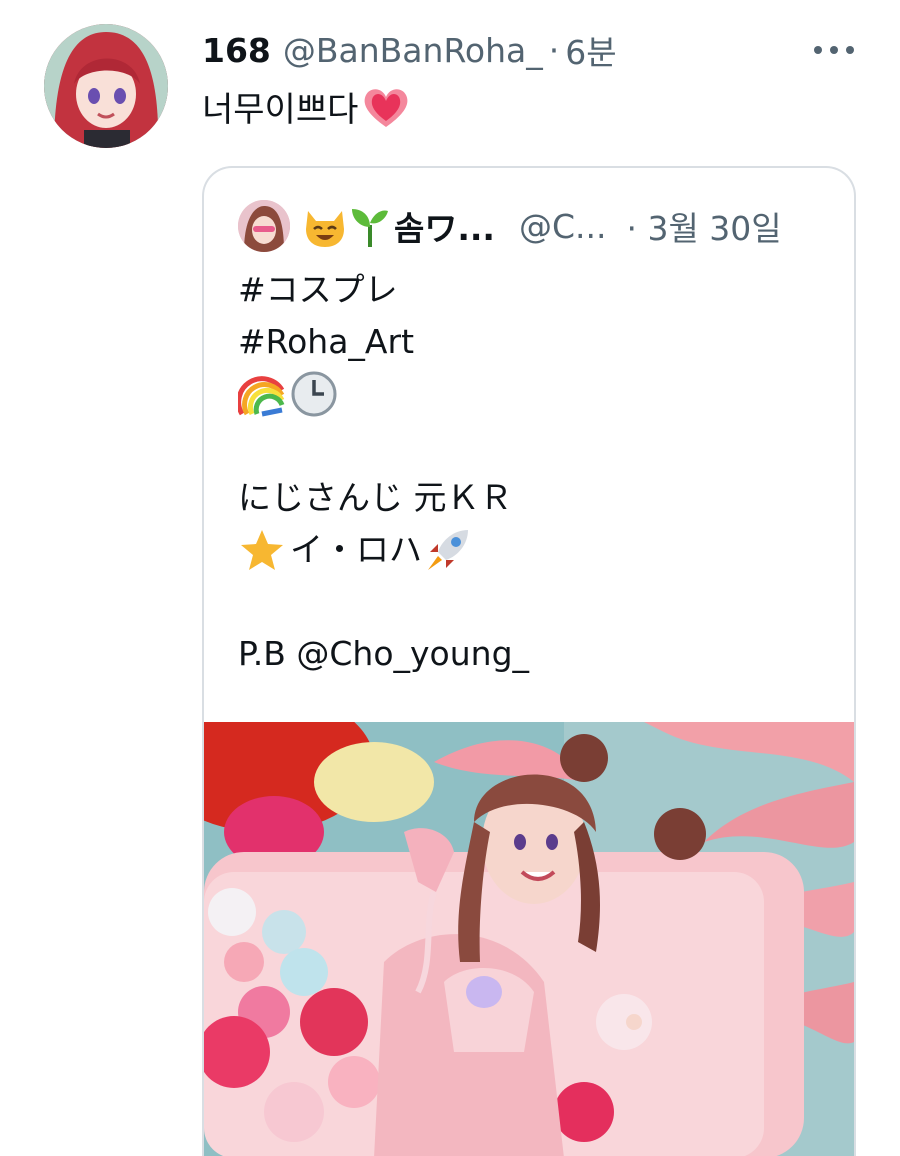 The height and width of the screenshot is (1156, 900). Describe the element at coordinates (386, 107) in the screenshot. I see `heart-emoji` at that location.